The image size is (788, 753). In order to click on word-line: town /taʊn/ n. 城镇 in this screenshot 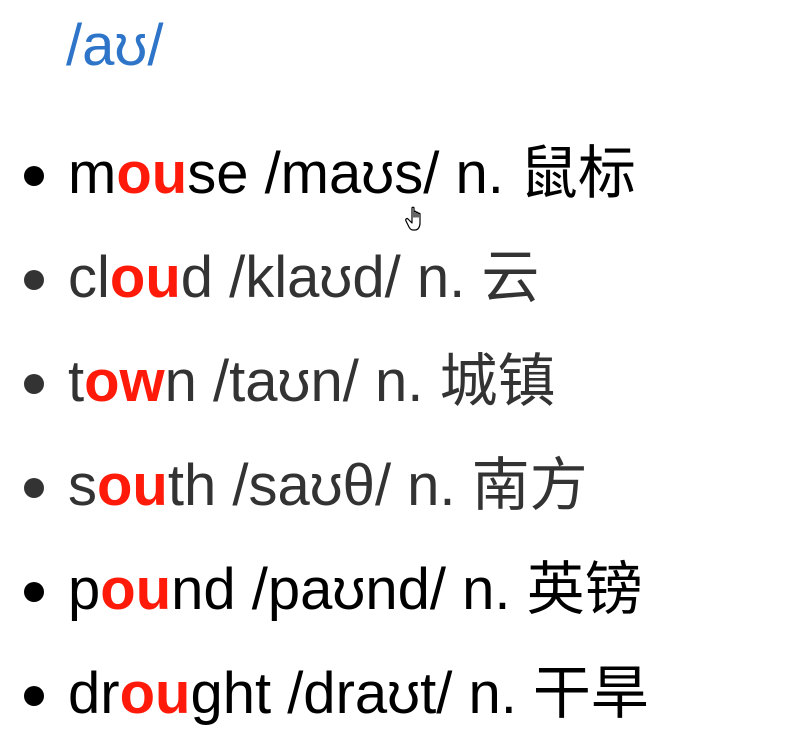, I will do `click(311, 382)`.